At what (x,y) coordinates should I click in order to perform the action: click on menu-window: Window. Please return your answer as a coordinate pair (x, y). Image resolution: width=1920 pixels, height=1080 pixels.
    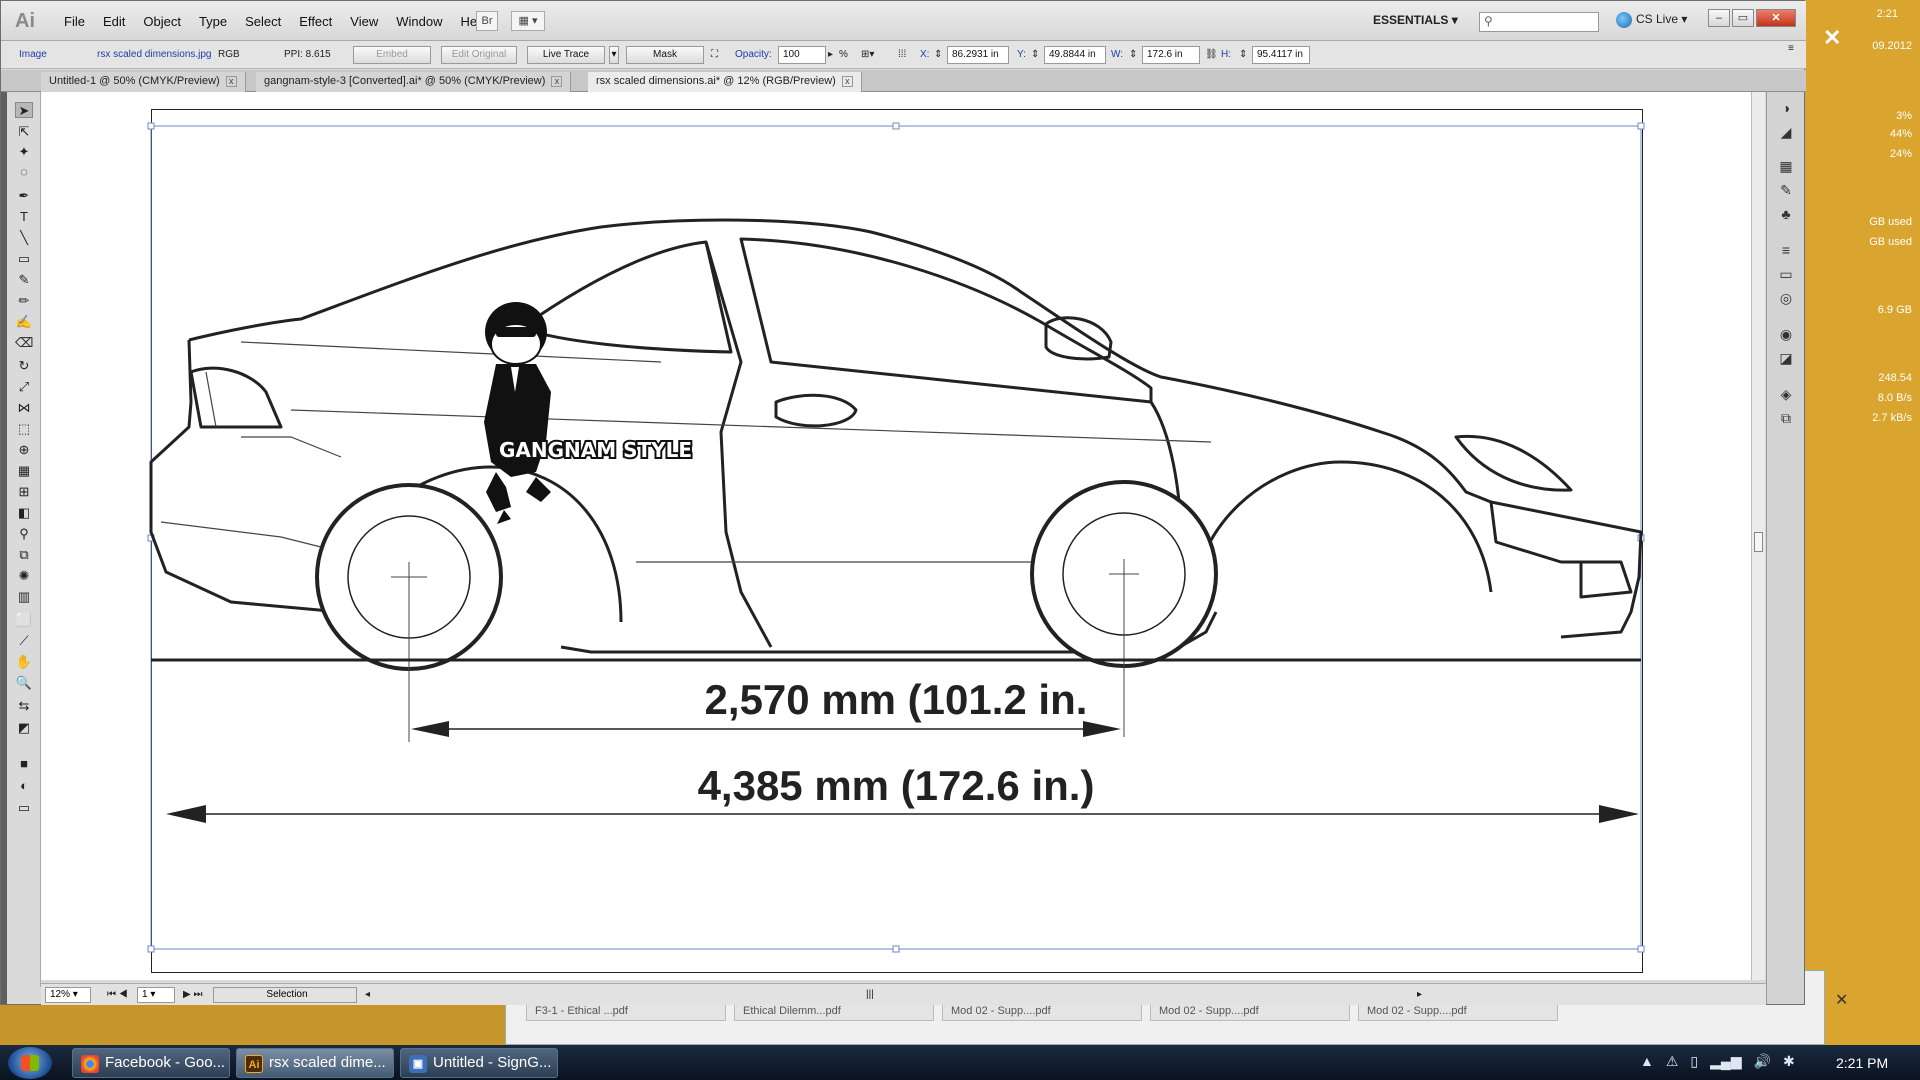
    Looking at the image, I should click on (419, 21).